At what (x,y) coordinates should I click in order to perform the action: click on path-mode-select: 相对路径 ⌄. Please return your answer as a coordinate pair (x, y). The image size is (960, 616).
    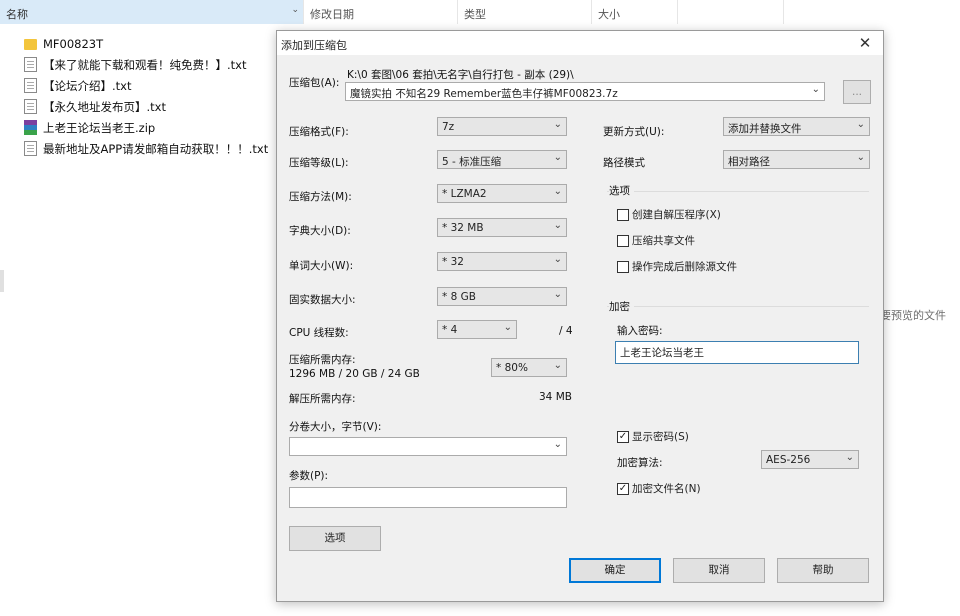
    Looking at the image, I should click on (796, 159).